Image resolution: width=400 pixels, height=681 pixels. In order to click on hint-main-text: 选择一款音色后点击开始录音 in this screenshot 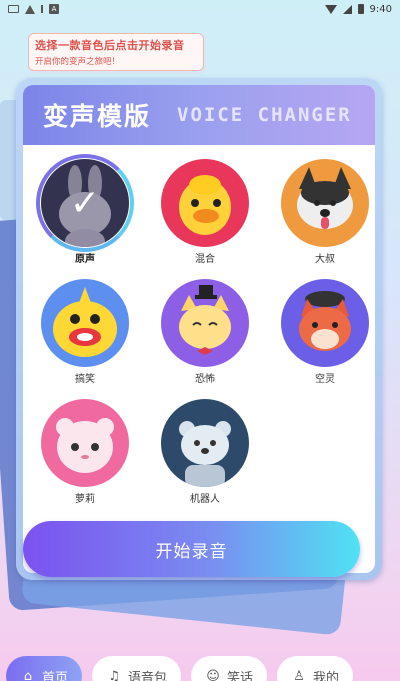, I will do `click(110, 45)`.